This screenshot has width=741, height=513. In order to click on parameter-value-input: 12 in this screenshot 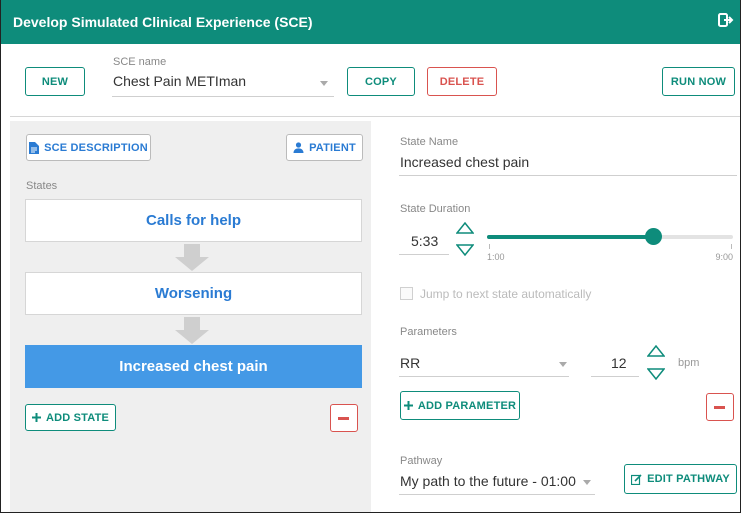, I will do `click(615, 365)`.